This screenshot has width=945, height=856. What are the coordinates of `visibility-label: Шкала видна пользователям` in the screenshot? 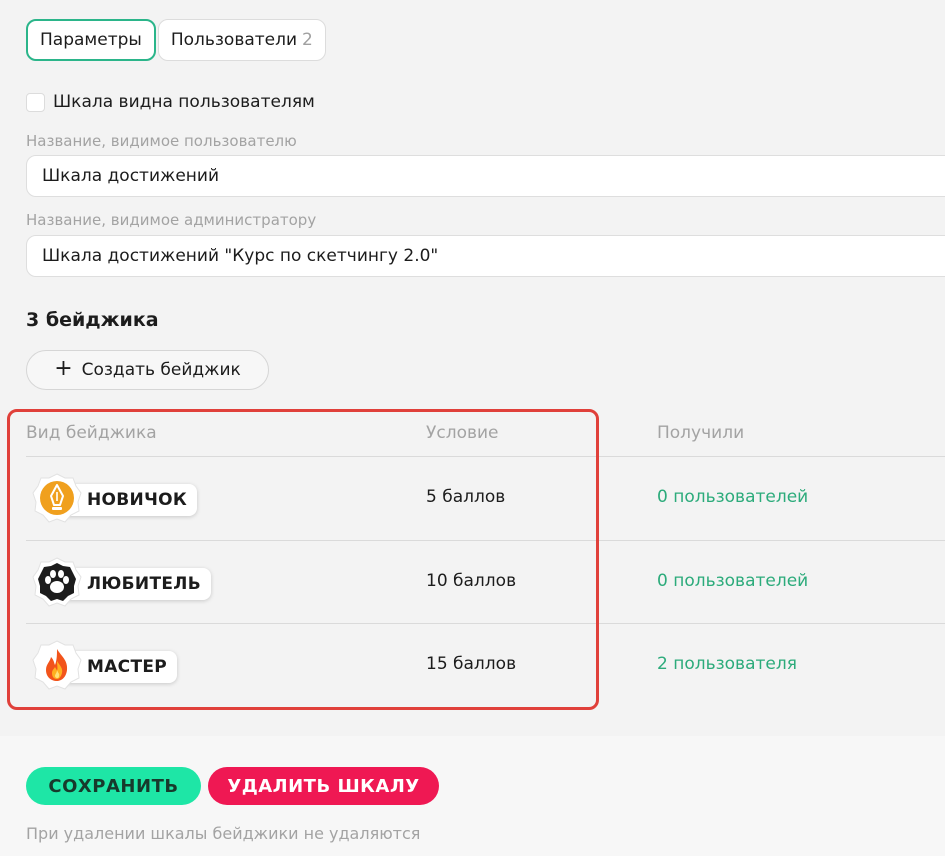 It's located at (184, 102).